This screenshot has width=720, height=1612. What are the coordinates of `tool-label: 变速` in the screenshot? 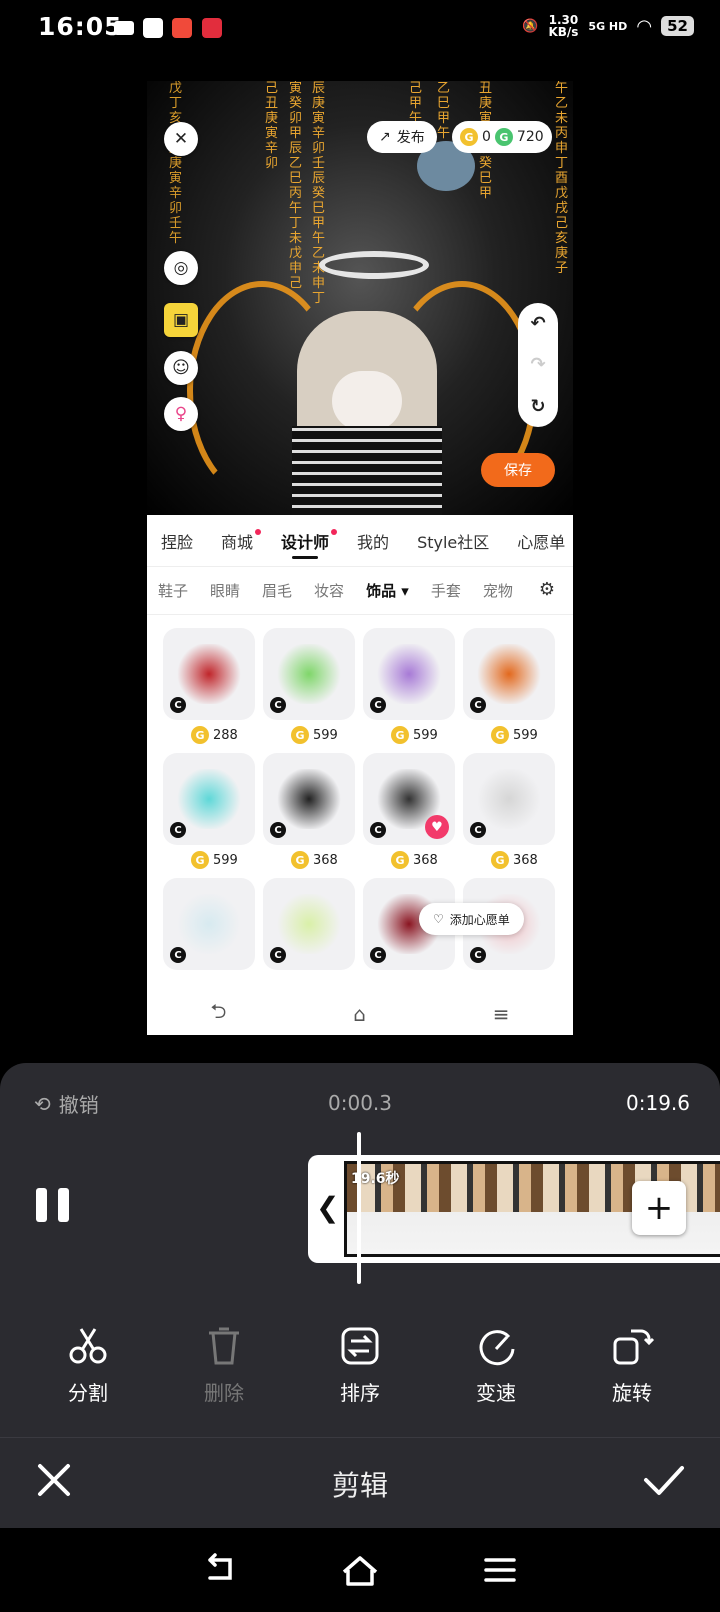 It's located at (496, 1393).